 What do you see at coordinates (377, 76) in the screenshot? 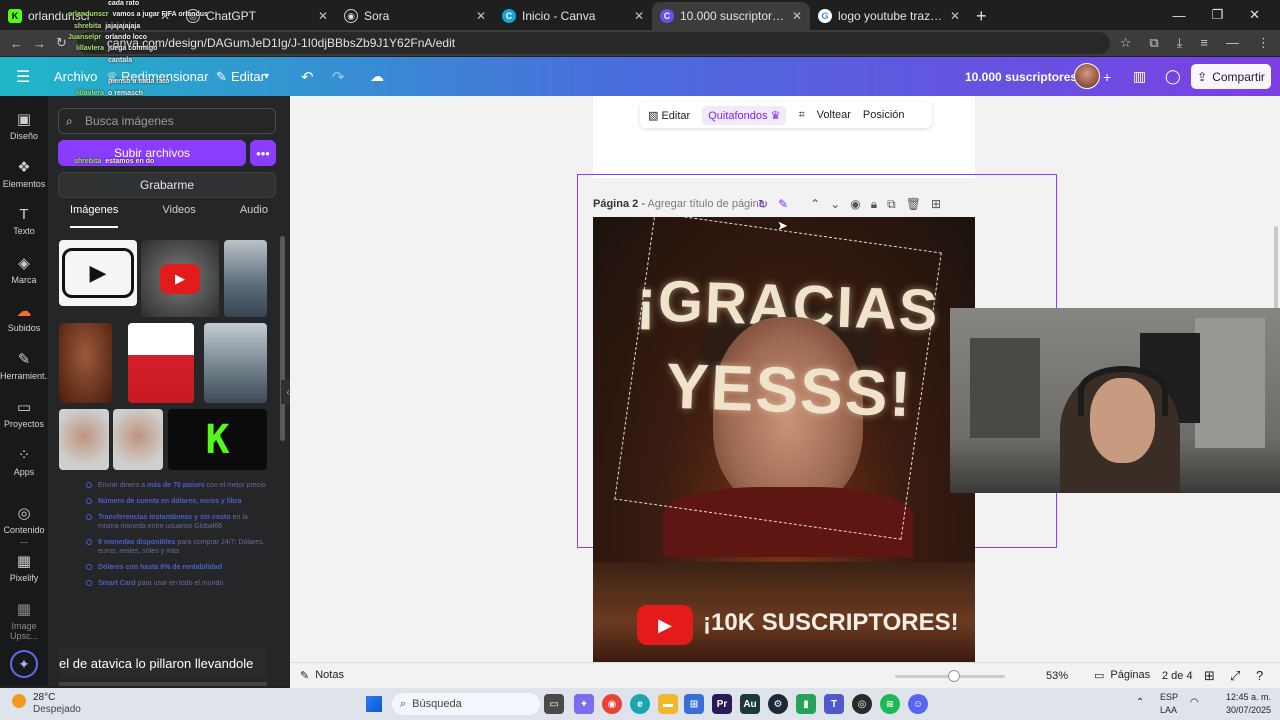
I see `cloud-save-icon: ☁` at bounding box center [377, 76].